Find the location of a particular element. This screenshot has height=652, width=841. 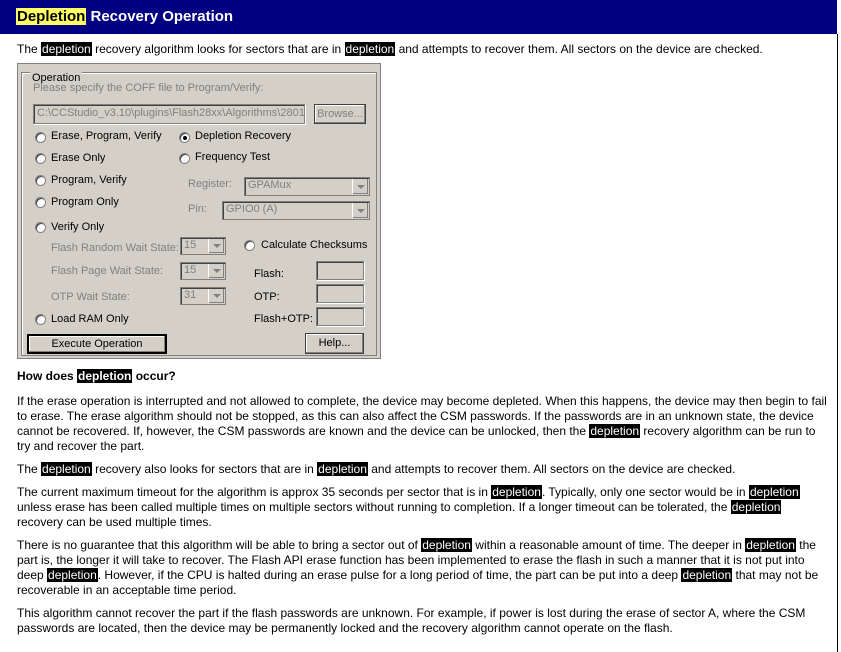

flash-otp-checksum-field is located at coordinates (340, 316).